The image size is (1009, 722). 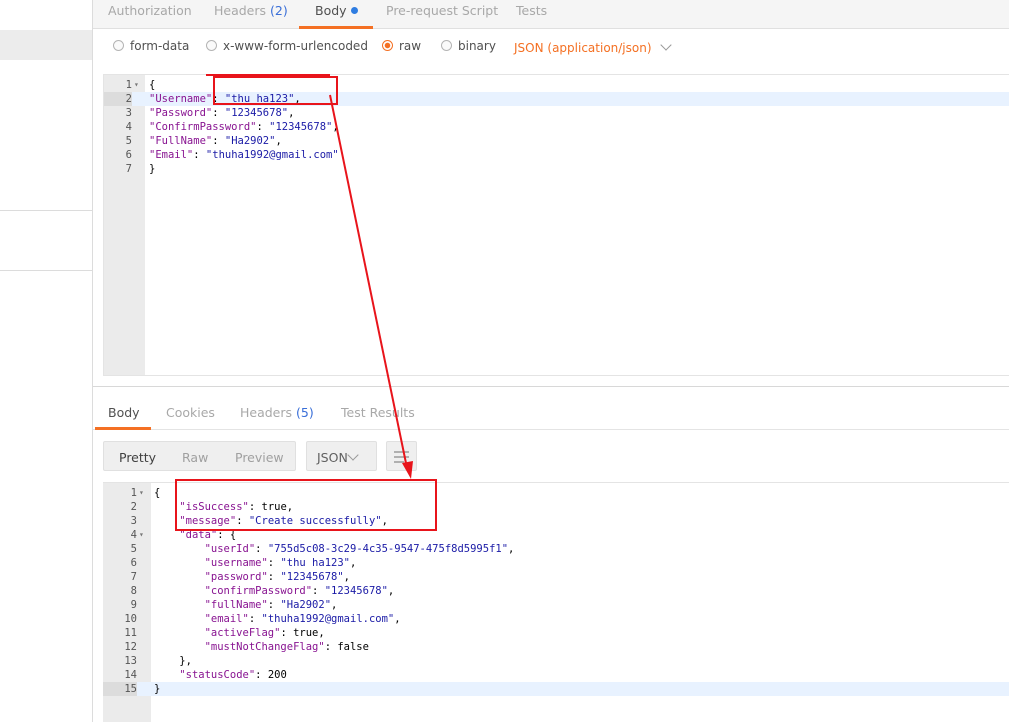 I want to click on code-line: 15}, so click(x=556, y=689).